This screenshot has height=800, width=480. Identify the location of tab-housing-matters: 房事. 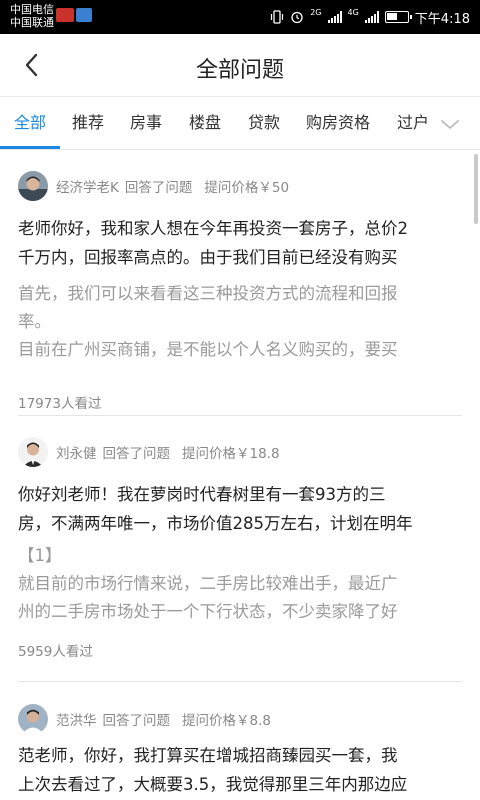
(146, 123).